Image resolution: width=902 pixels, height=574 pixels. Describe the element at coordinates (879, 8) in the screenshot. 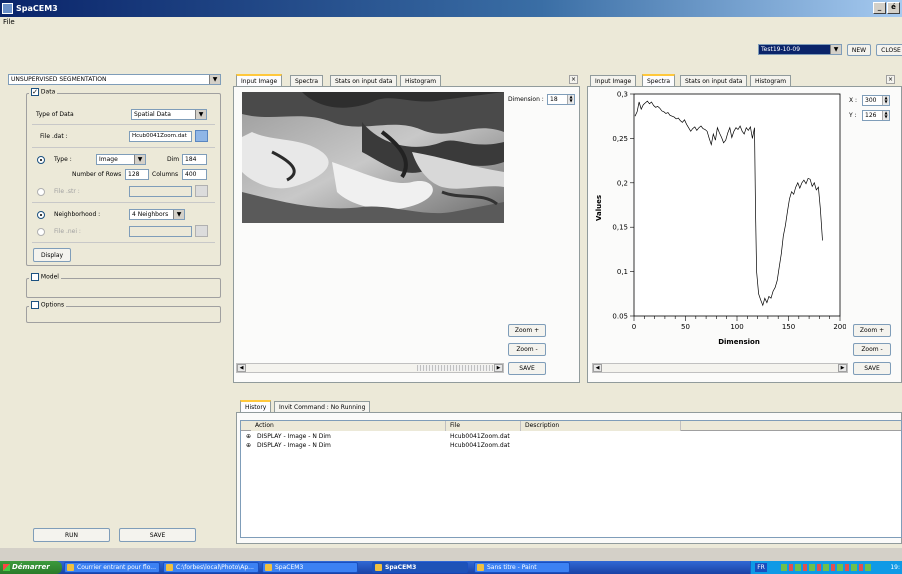

I see `minimize-button: _` at that location.